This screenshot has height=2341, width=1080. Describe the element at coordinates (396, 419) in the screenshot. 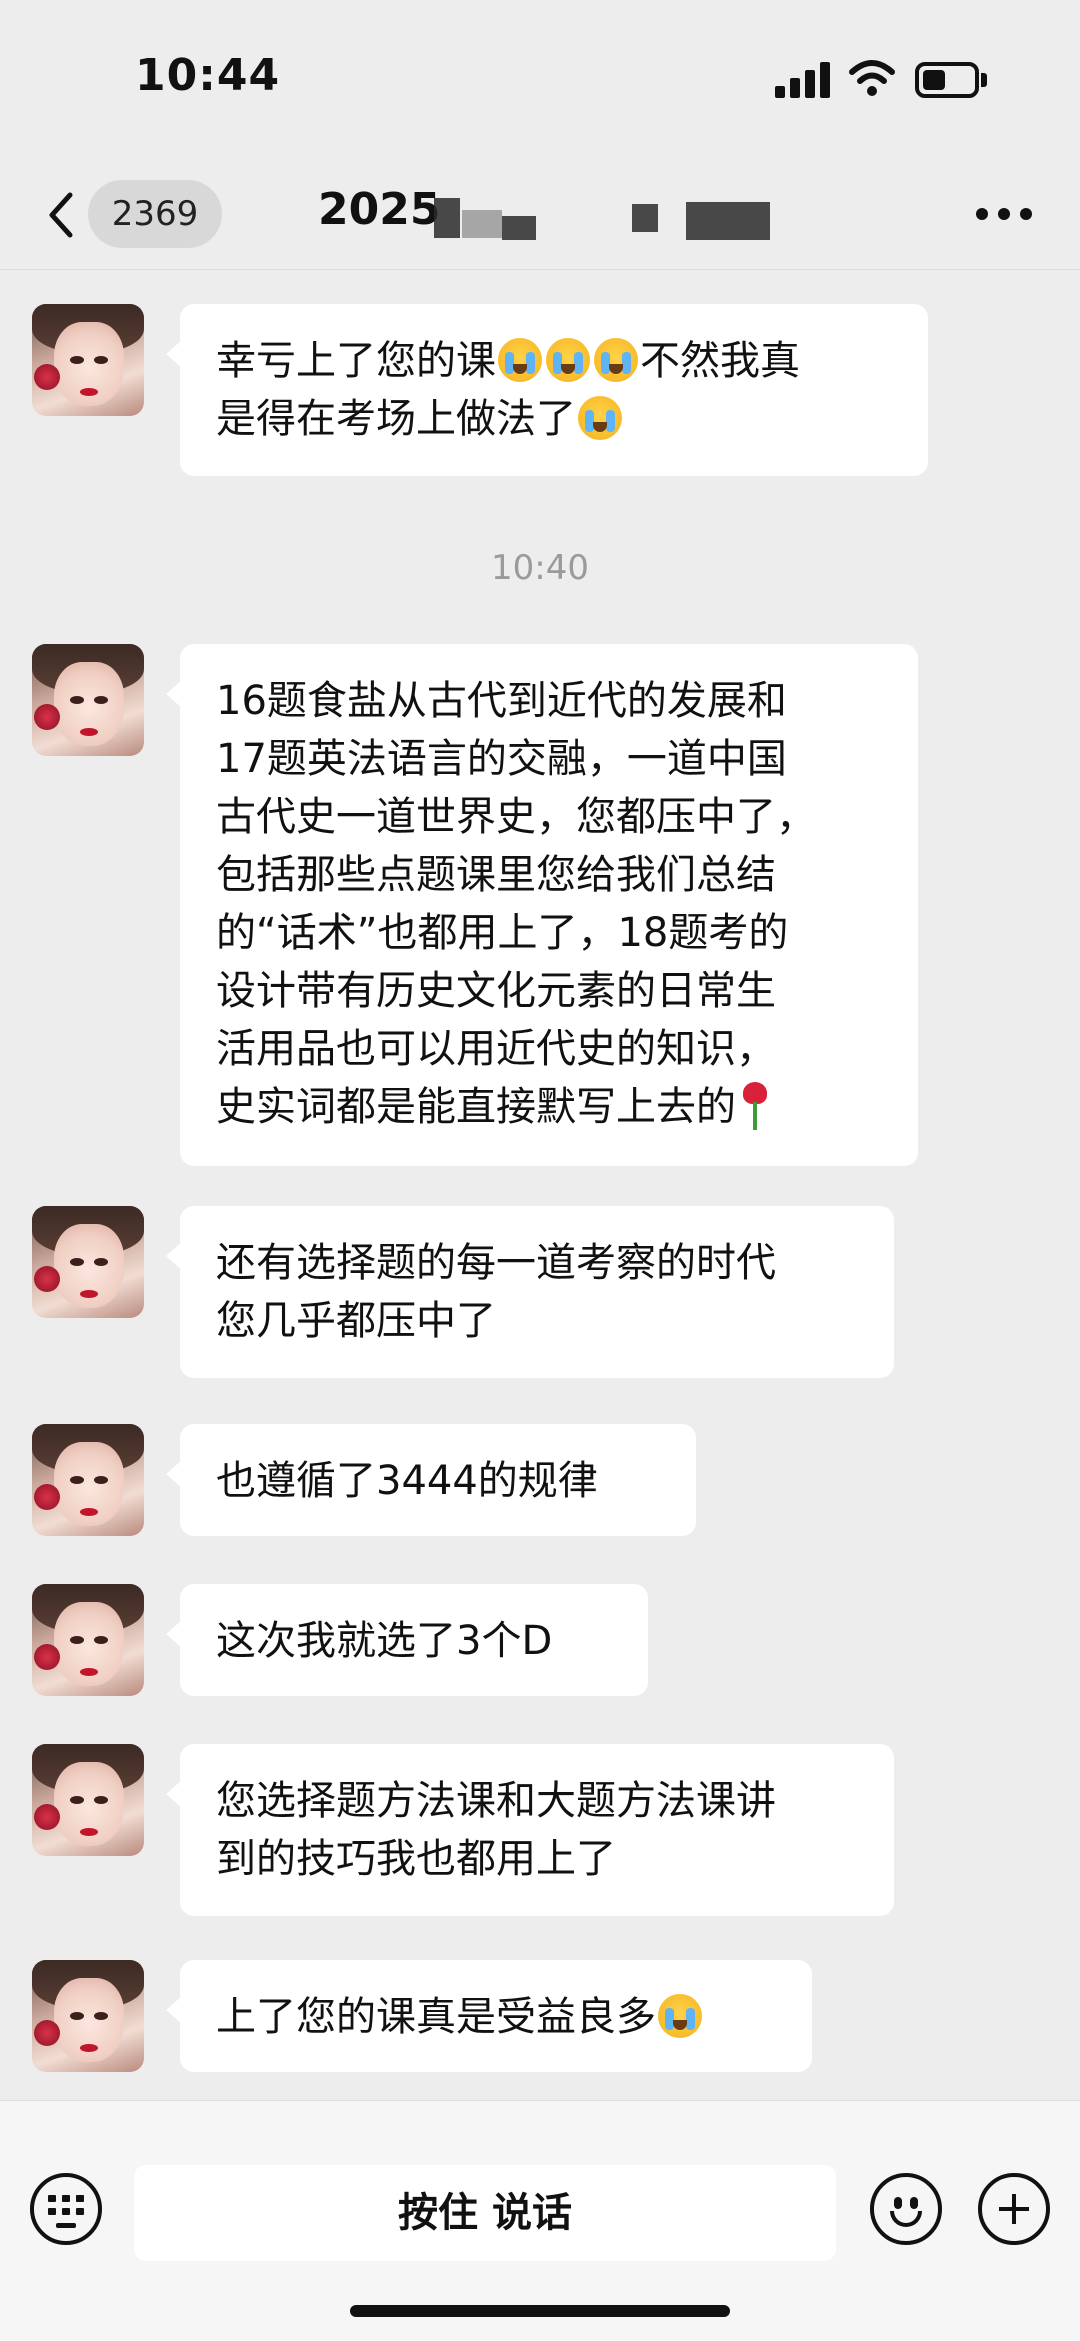

I see `message-text: 是得在考场上做法了` at that location.